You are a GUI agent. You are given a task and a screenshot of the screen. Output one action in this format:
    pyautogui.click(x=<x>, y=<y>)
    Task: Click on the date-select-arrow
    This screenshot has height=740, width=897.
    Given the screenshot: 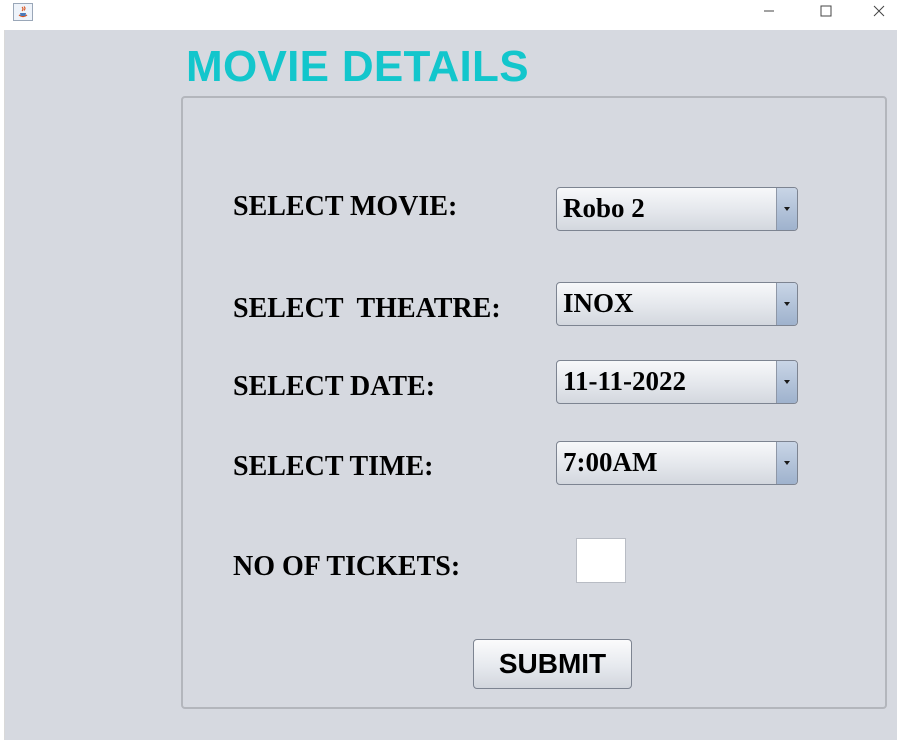 What is the action you would take?
    pyautogui.click(x=786, y=382)
    